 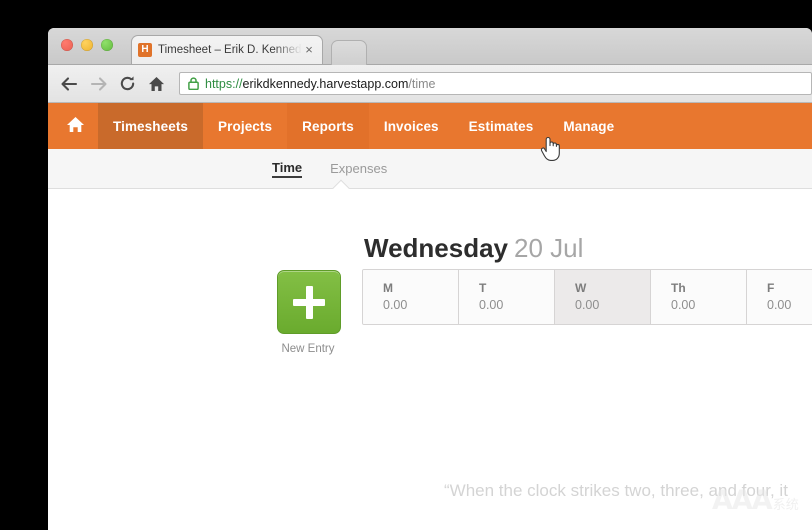 I want to click on new-entry-button, so click(x=309, y=302).